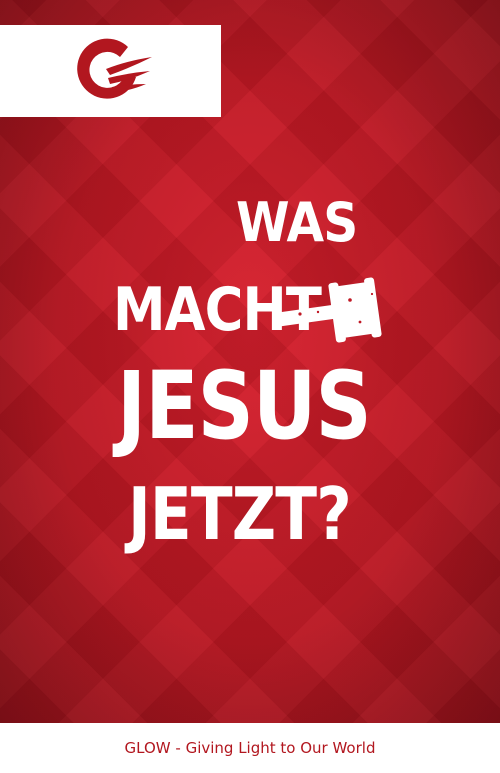  Describe the element at coordinates (250, 748) in the screenshot. I see `footer-text: GLOW - Giving Light to Our World` at that location.